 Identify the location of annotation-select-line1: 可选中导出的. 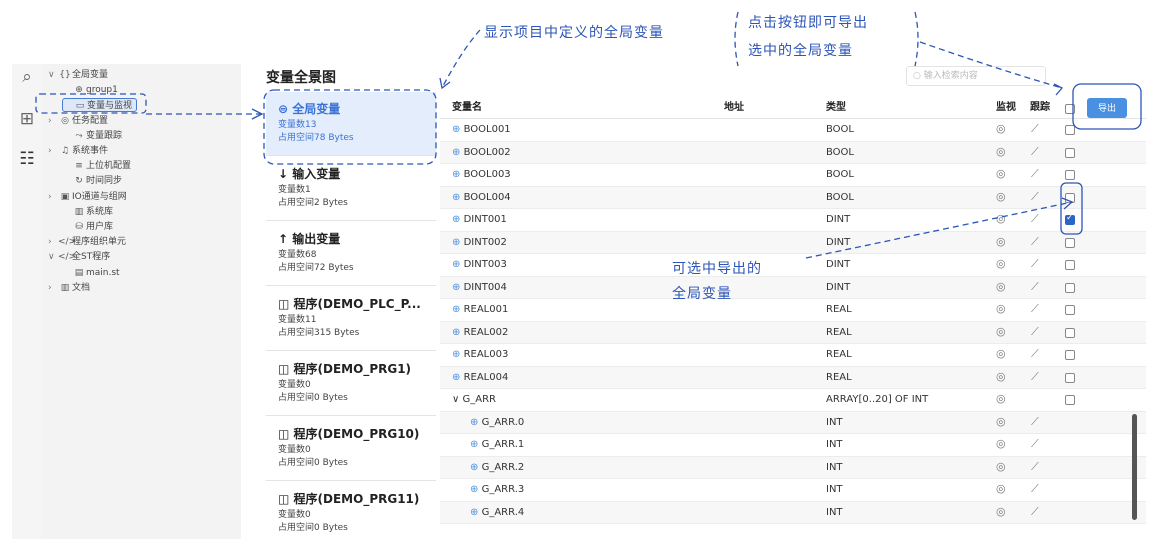
(717, 269).